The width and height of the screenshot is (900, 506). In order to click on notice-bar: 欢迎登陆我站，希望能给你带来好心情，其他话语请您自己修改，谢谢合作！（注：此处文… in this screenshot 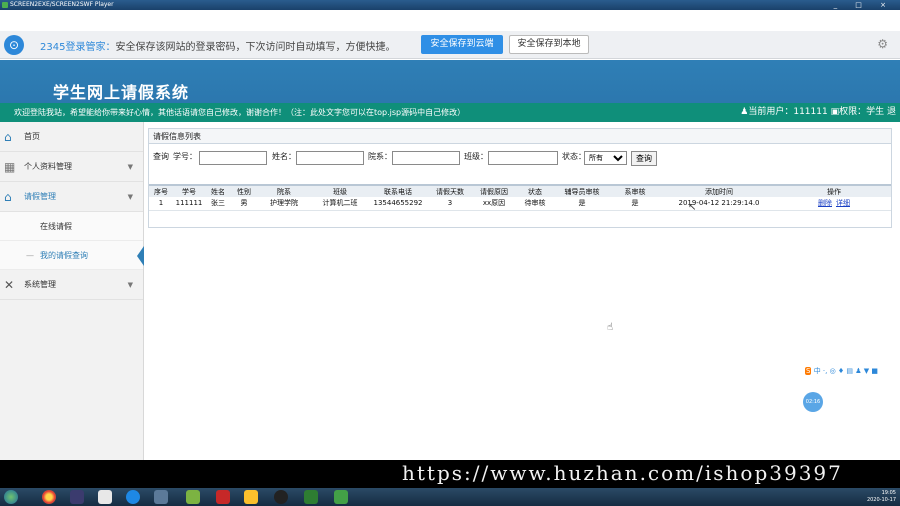, I will do `click(450, 112)`.